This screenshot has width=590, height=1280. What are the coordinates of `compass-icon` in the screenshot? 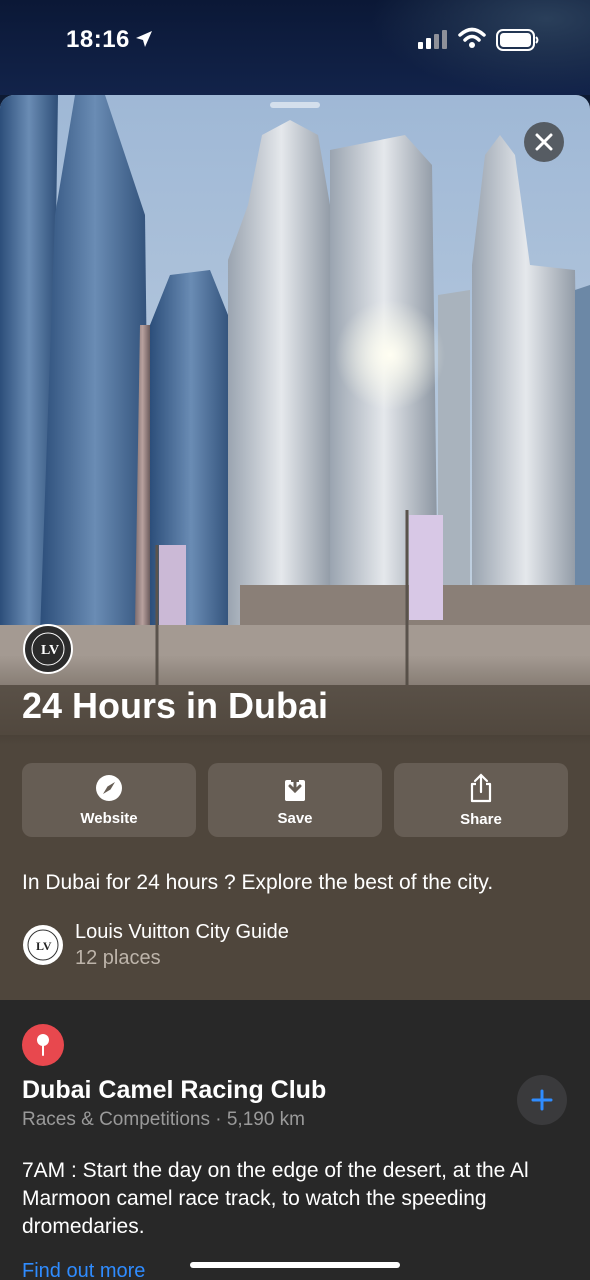 It's located at (109, 787).